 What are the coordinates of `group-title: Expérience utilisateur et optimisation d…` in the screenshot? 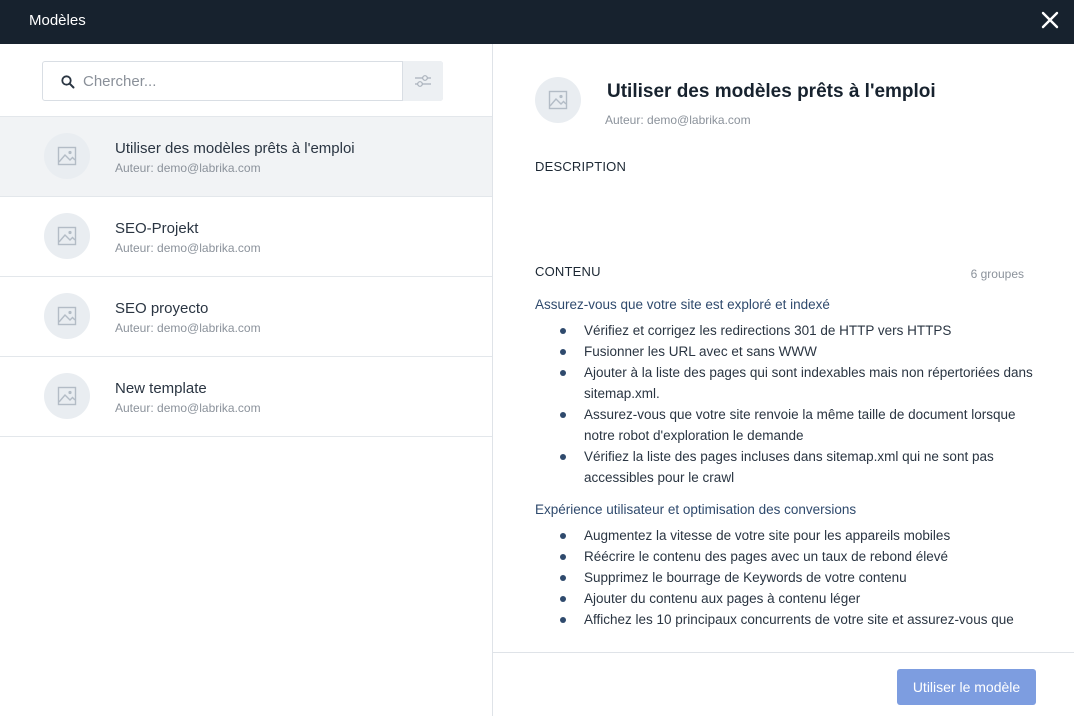 It's located at (696, 509).